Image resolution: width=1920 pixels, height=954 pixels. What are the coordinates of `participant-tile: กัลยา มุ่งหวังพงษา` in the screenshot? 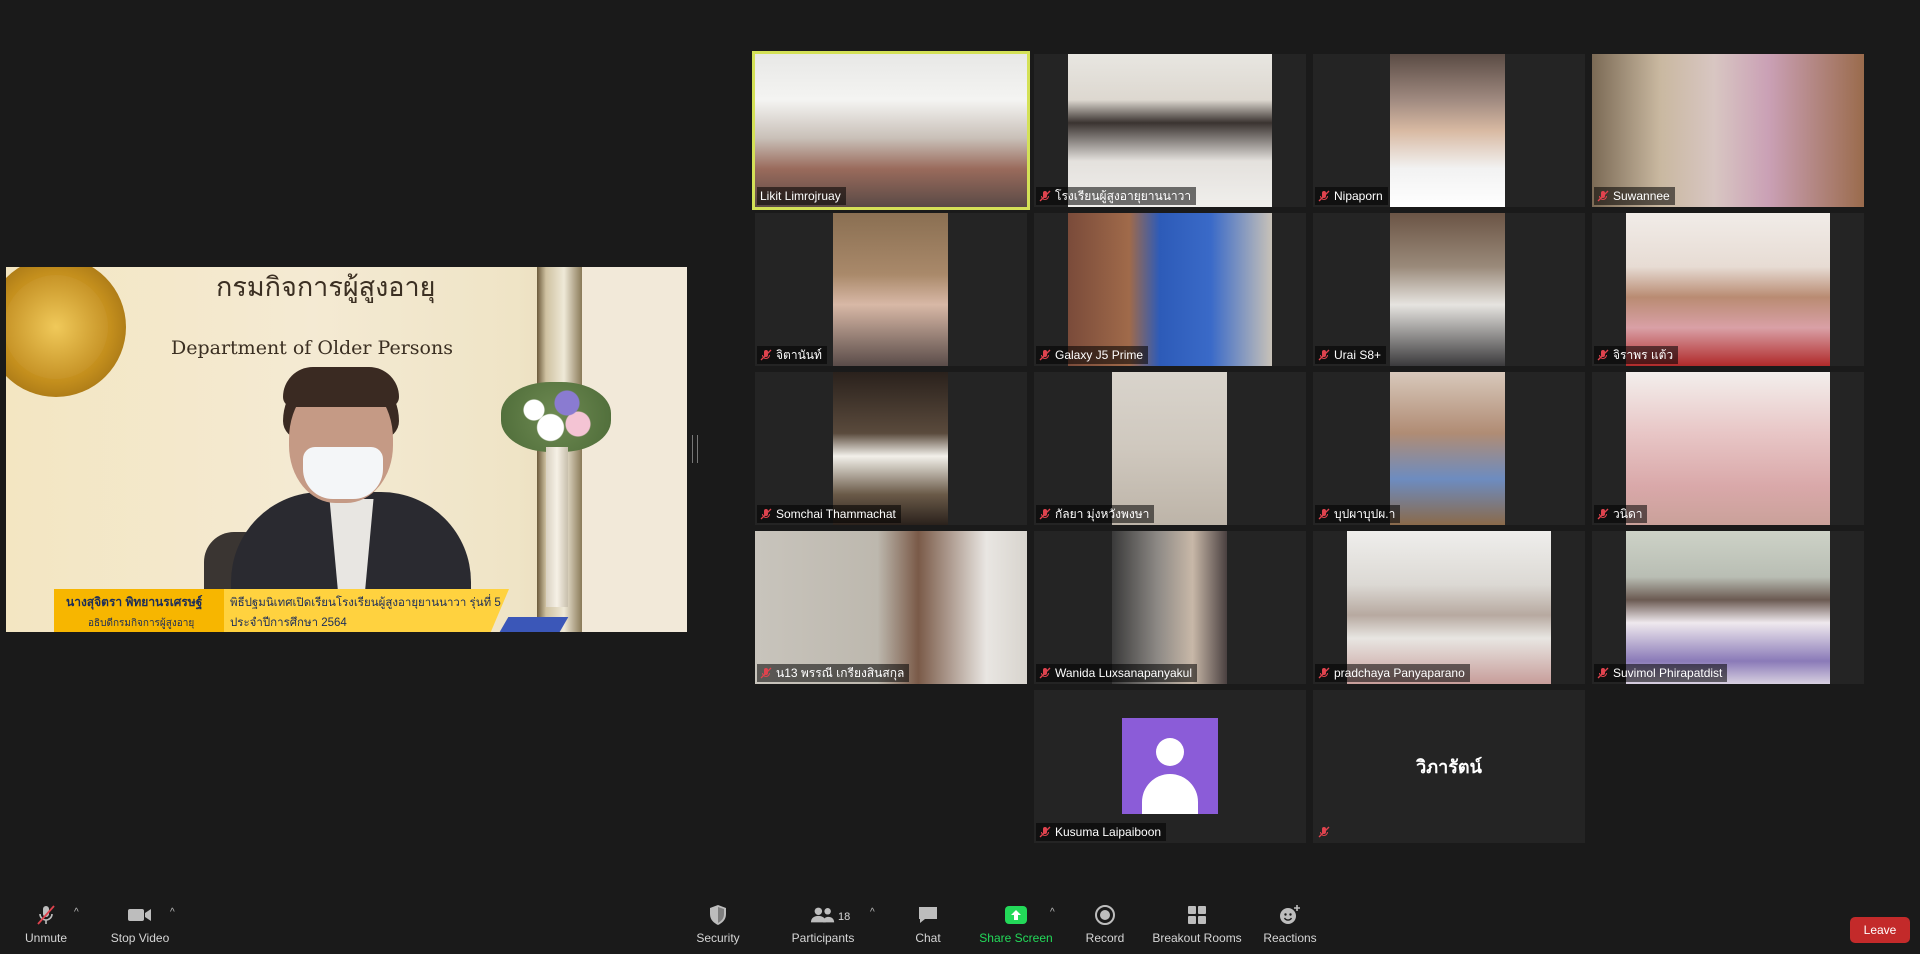 It's located at (1170, 448).